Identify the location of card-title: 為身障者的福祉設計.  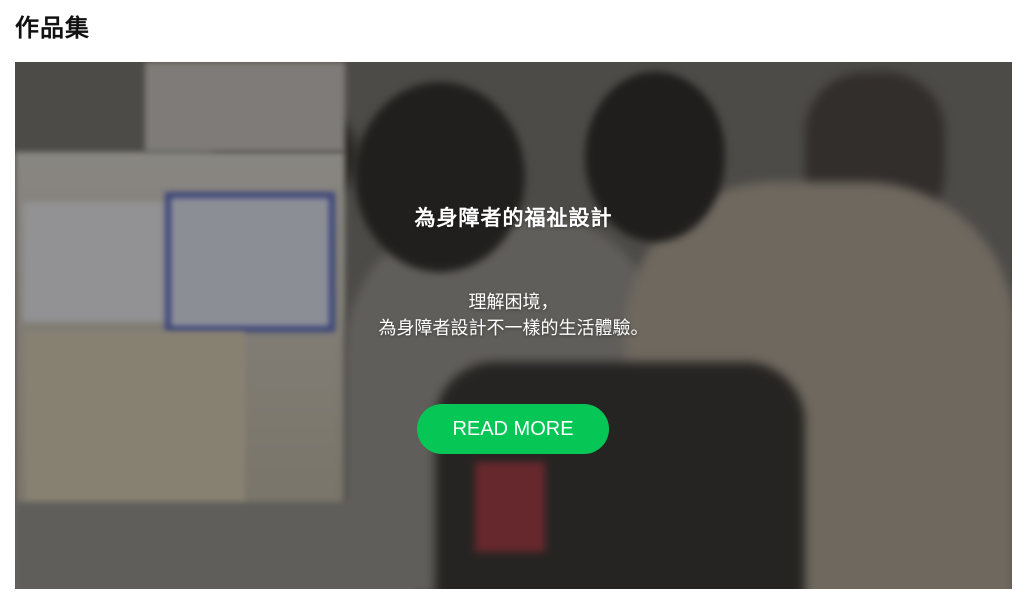
(513, 218).